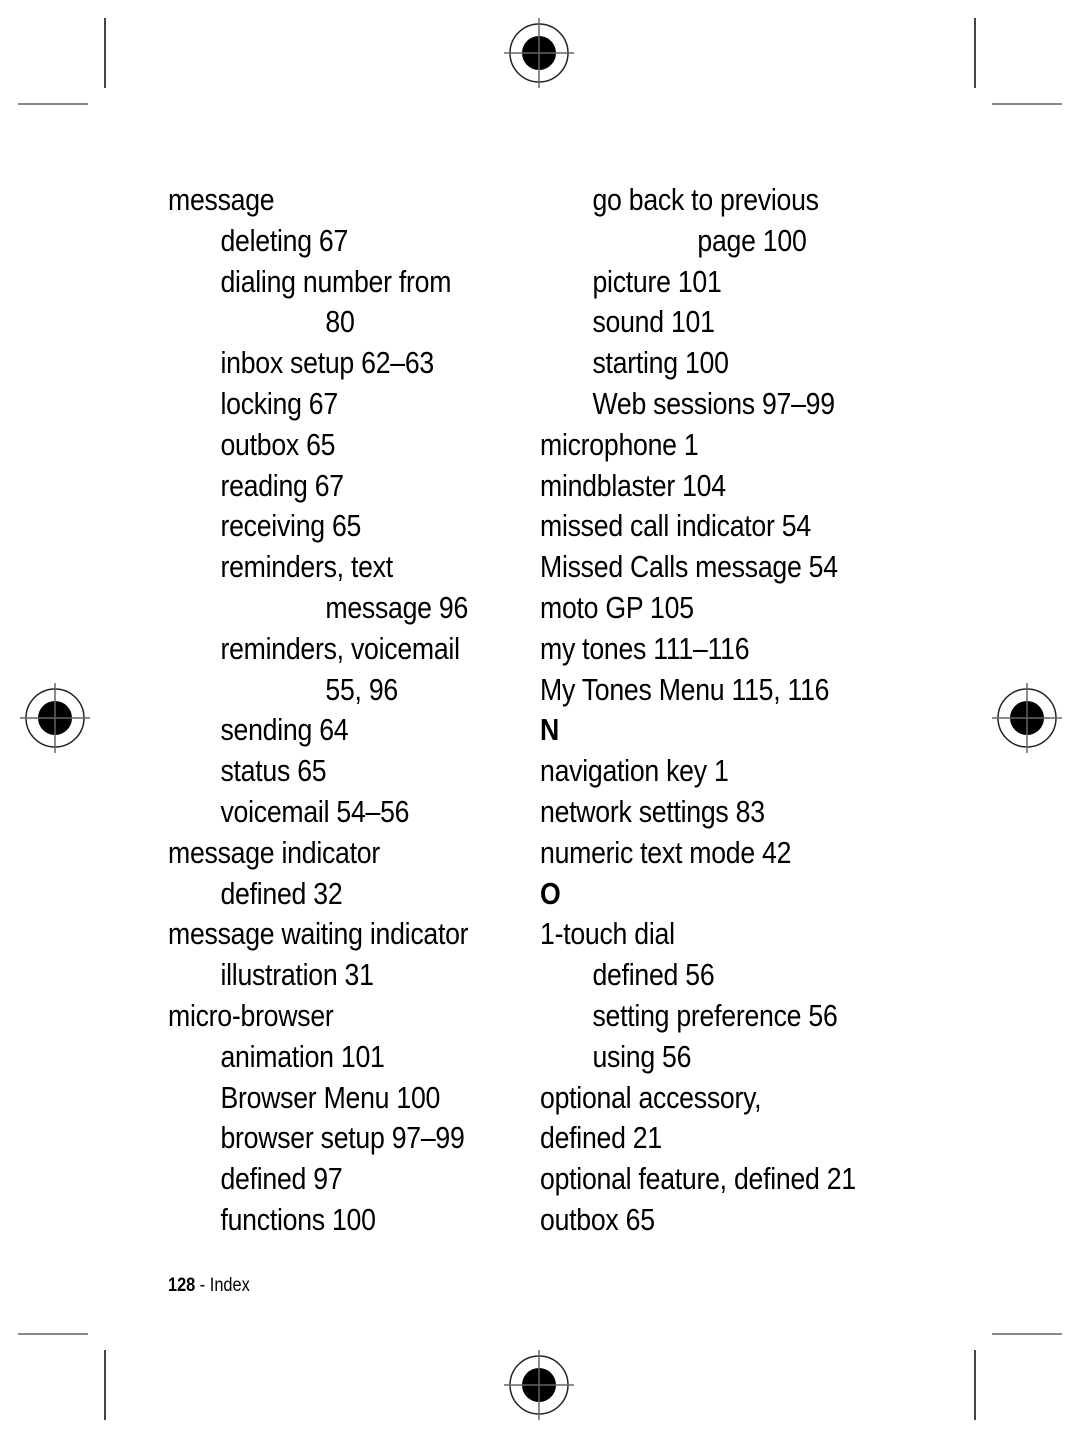 This screenshot has height=1438, width=1080. Describe the element at coordinates (645, 648) in the screenshot. I see `index-entry: my tones 111–116` at that location.